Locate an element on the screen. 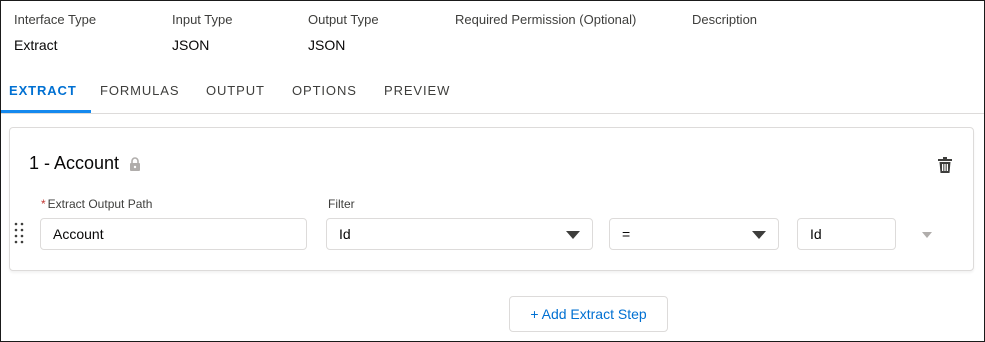 The image size is (985, 342). required-permission-field: Required Permission (Optional) is located at coordinates (545, 24).